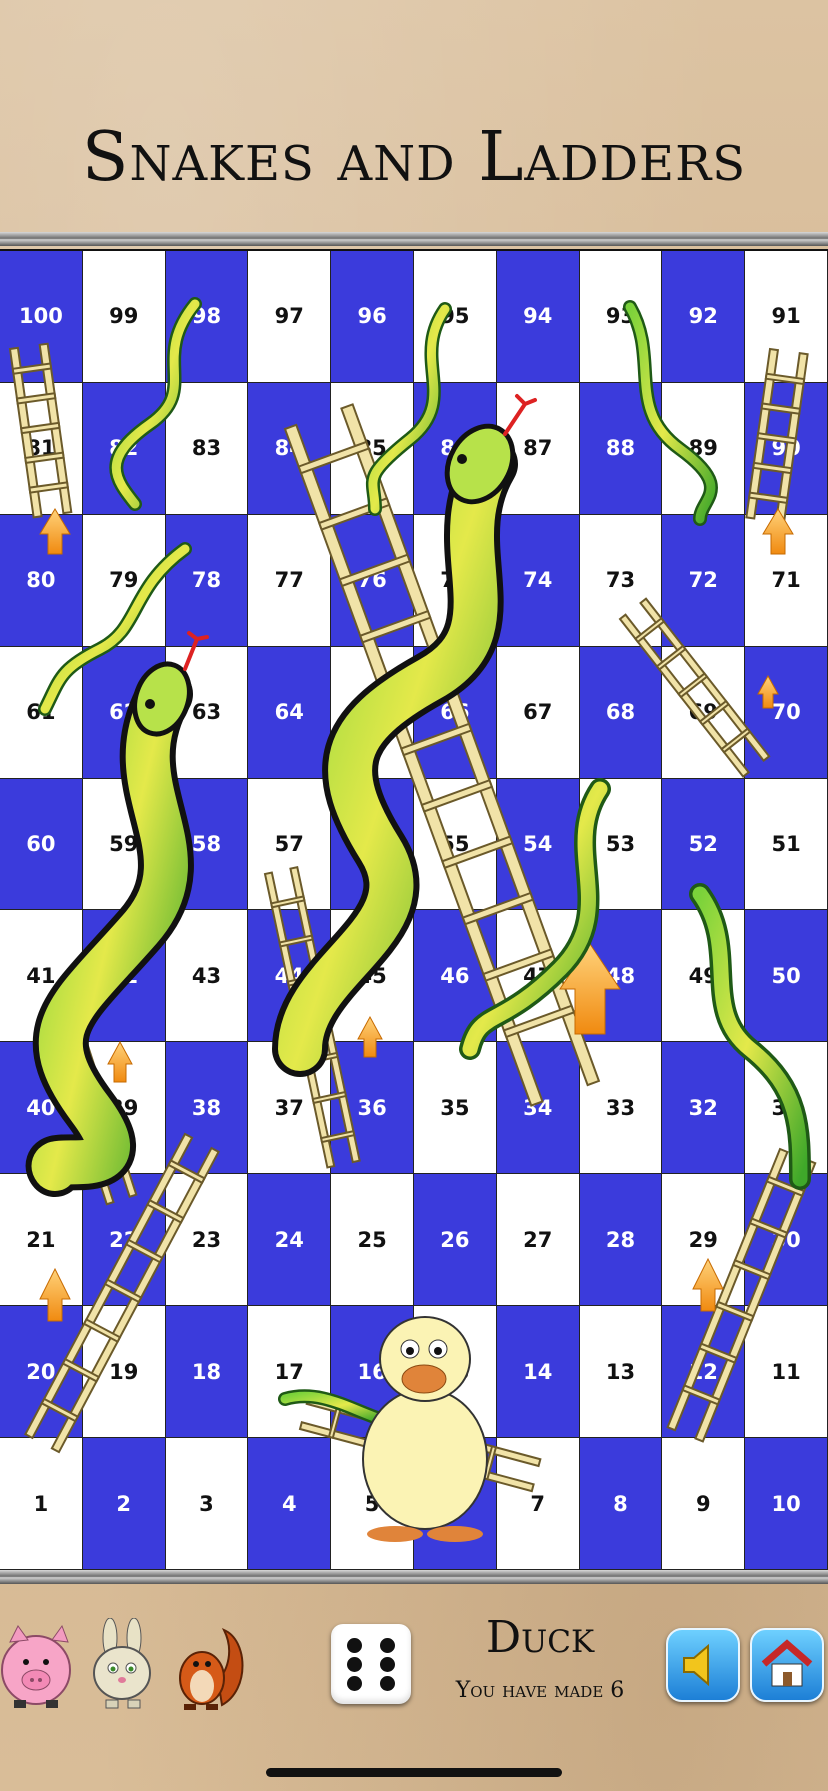  What do you see at coordinates (41, 1108) in the screenshot?
I see `board-square: 40` at bounding box center [41, 1108].